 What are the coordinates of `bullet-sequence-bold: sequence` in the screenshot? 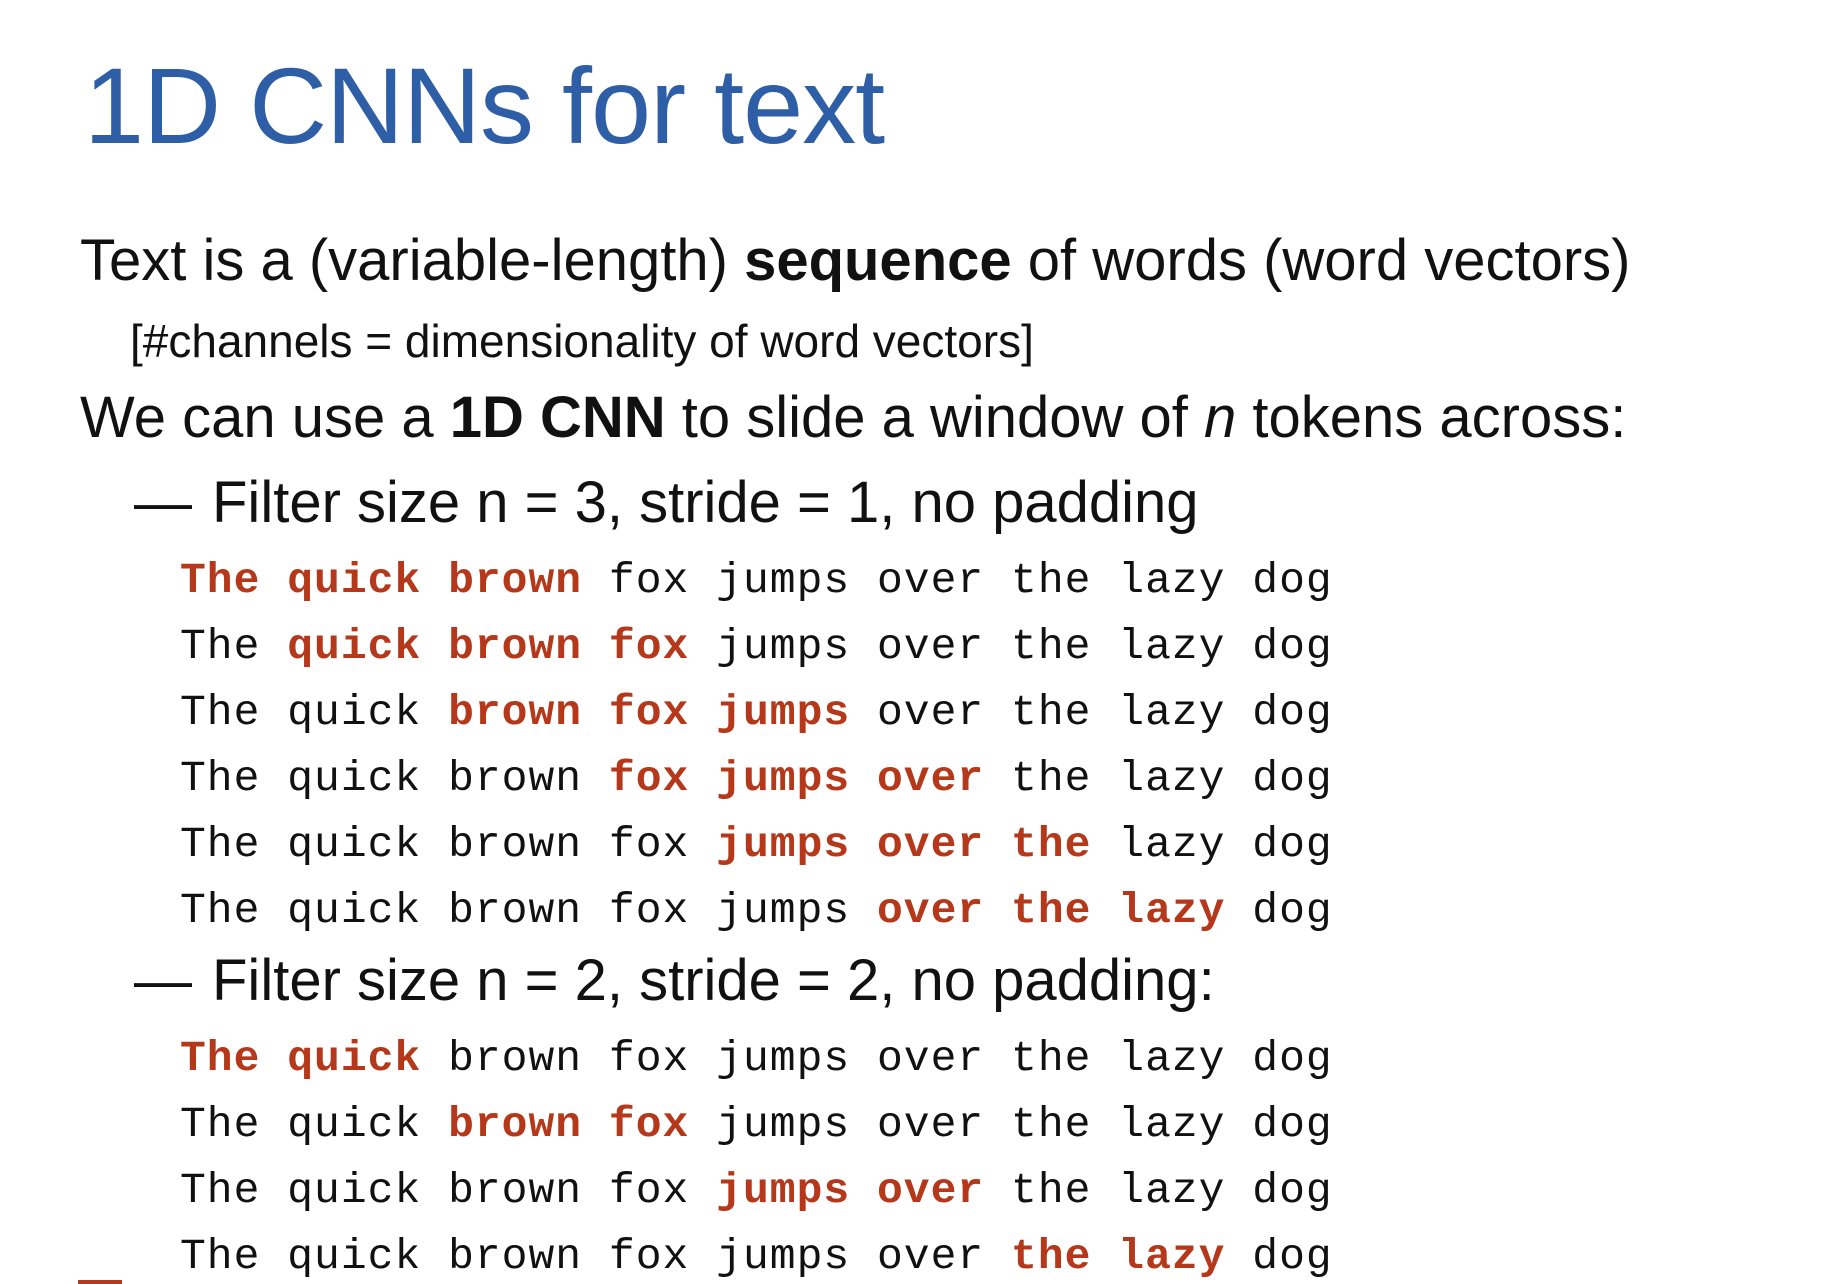 It's located at (878, 260).